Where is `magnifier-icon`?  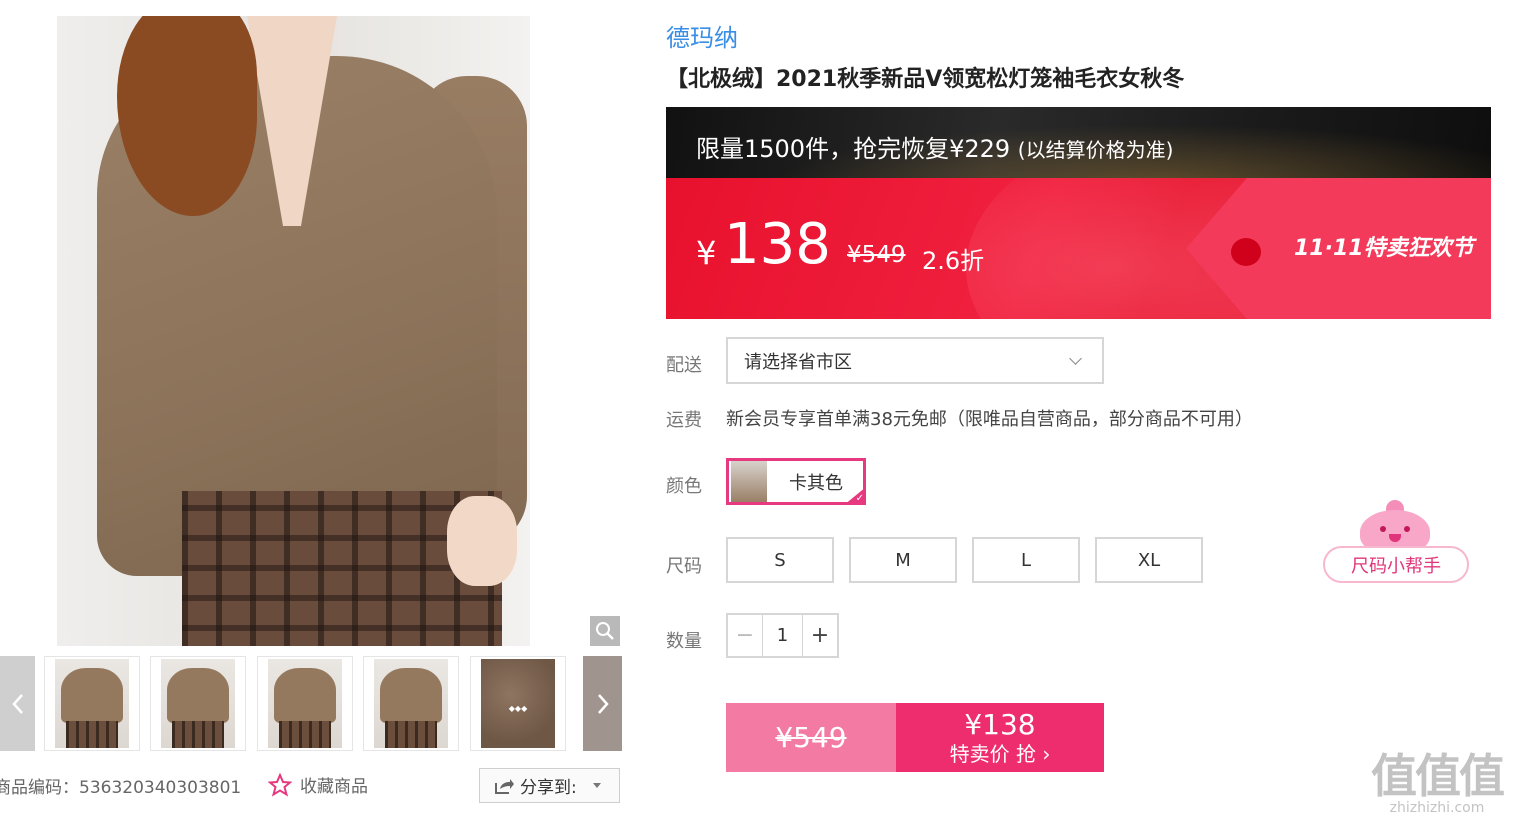
magnifier-icon is located at coordinates (605, 631).